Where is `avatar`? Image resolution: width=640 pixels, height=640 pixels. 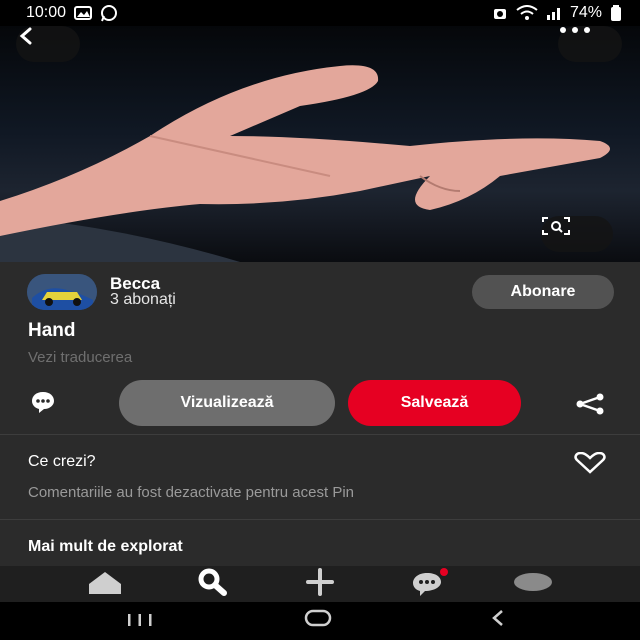 avatar is located at coordinates (62, 292).